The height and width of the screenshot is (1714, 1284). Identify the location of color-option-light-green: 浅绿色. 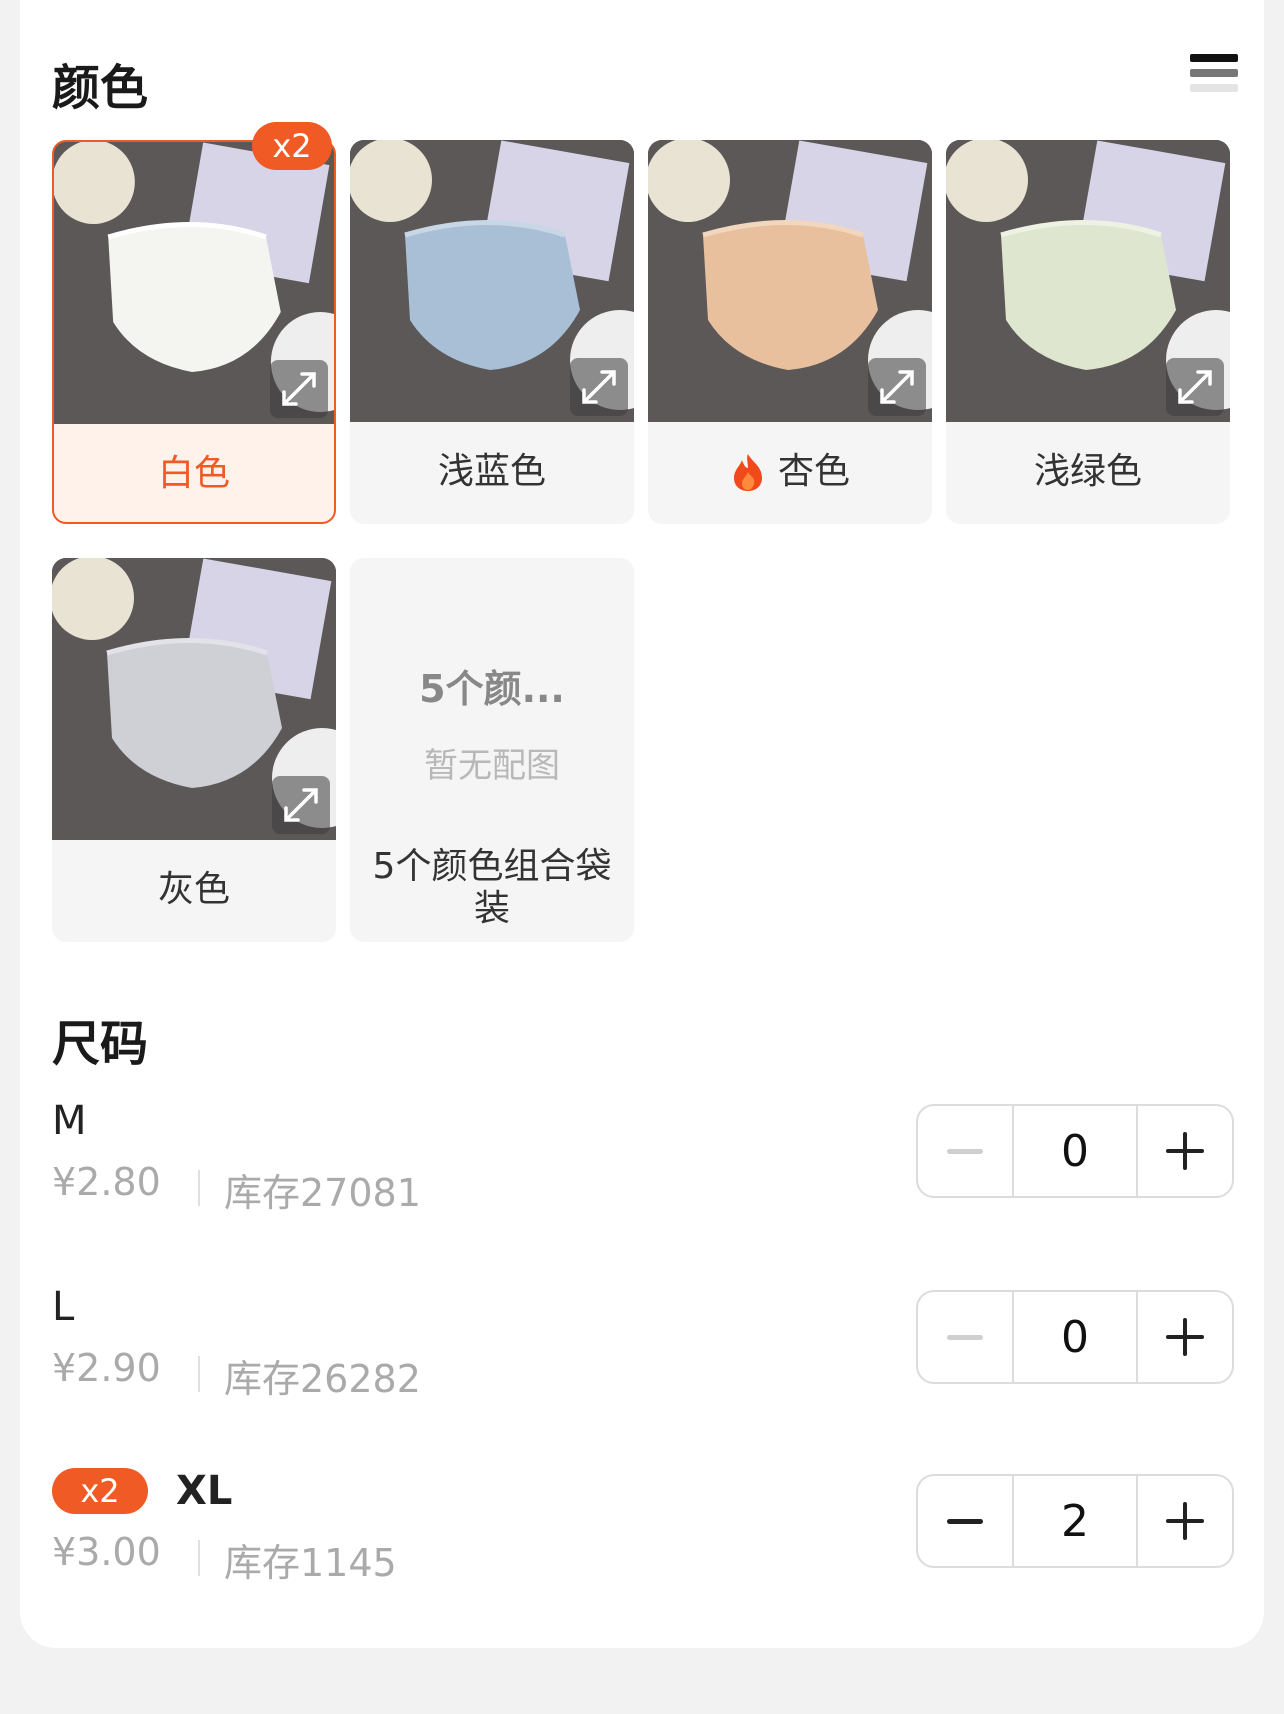
(1088, 332).